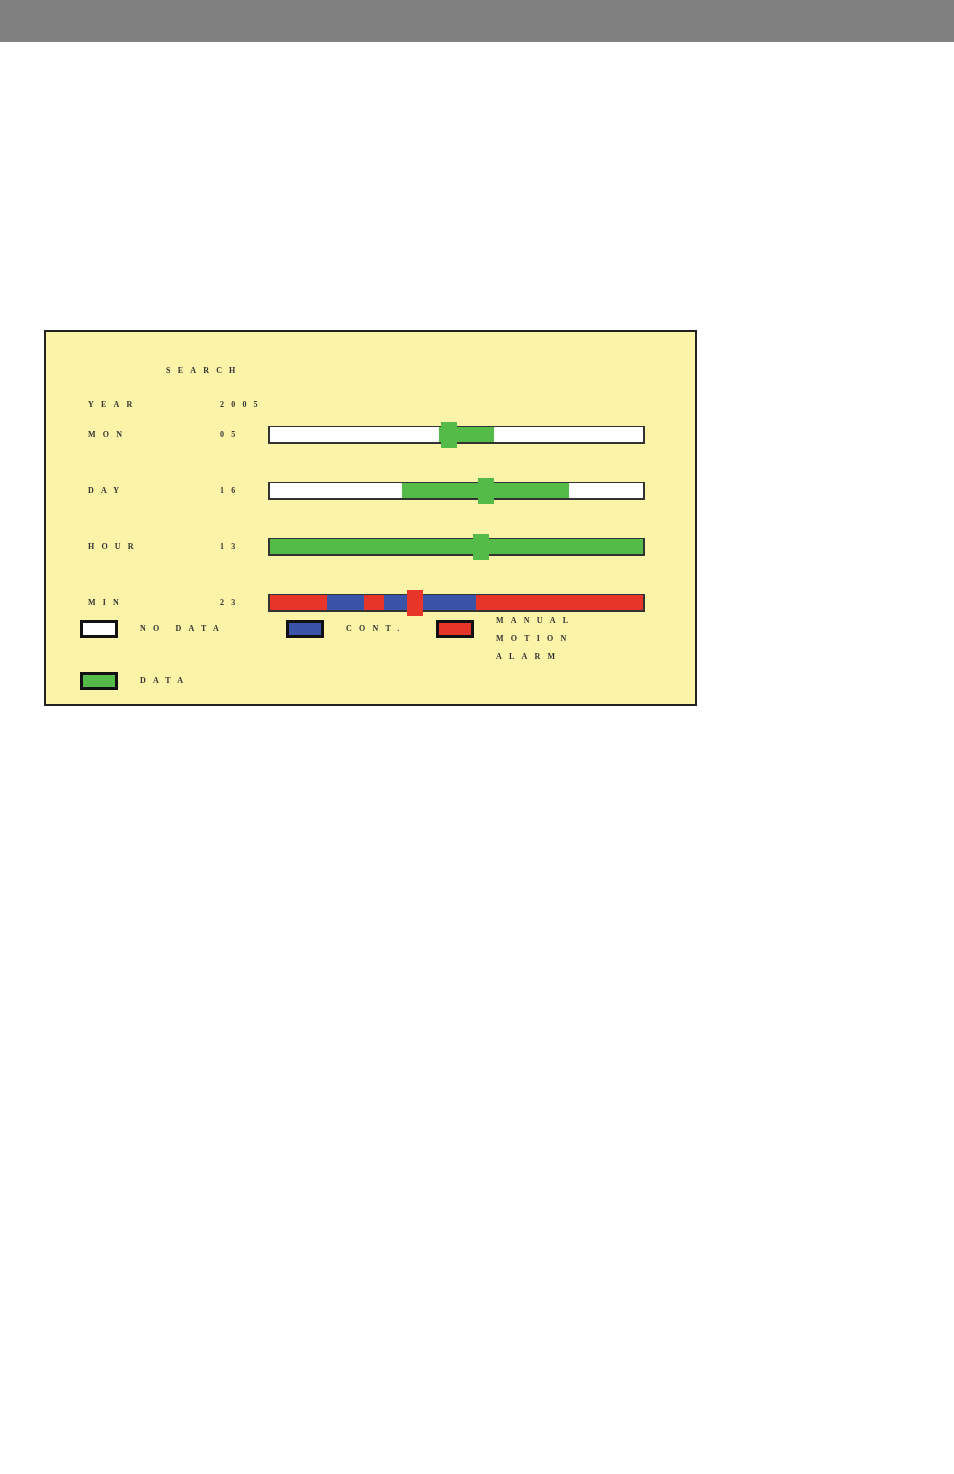 This screenshot has width=954, height=1474. Describe the element at coordinates (109, 435) in the screenshot. I see `field-label: MON` at that location.